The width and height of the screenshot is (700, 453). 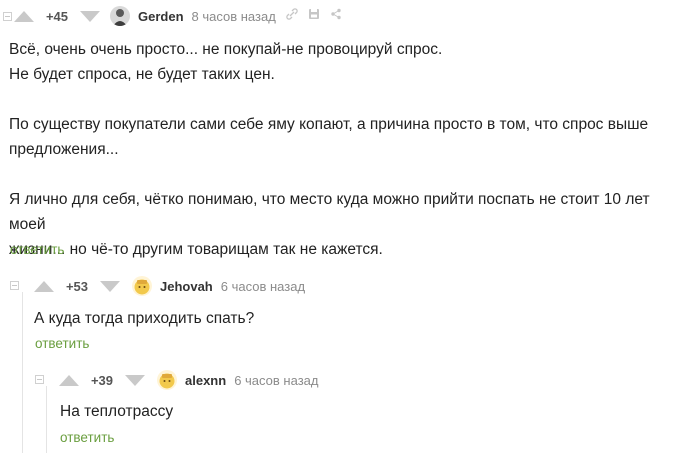 I want to click on comment-header: +53 Jehovah 6 часов назад, so click(x=169, y=286).